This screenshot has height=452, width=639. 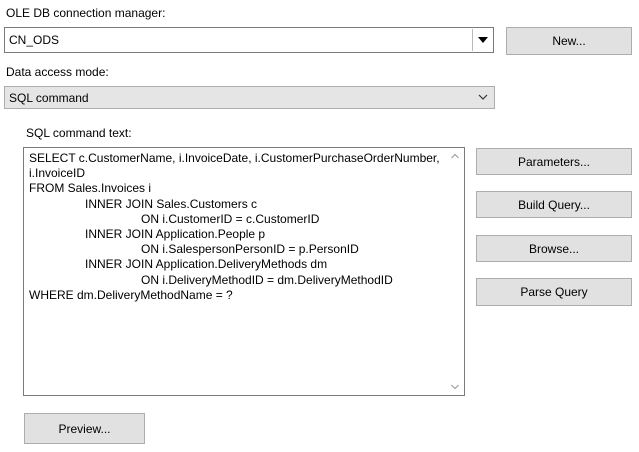 I want to click on chevron-up-icon, so click(x=455, y=156).